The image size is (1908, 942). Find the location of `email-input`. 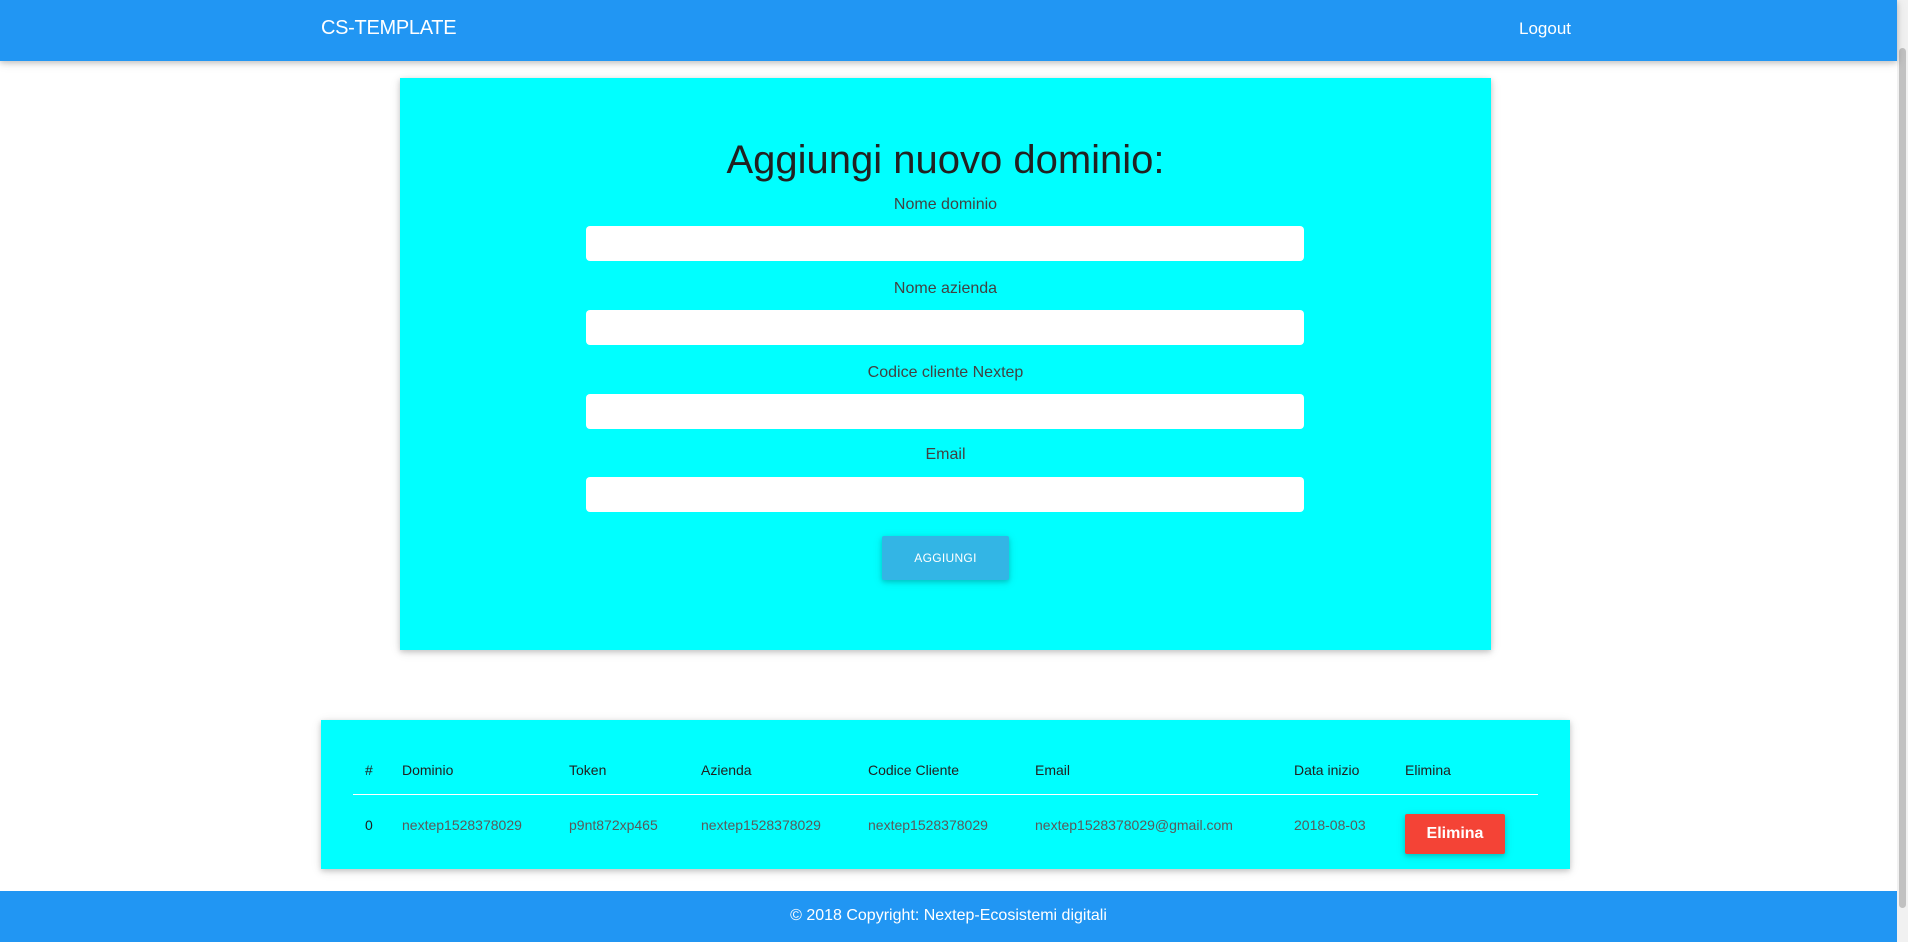

email-input is located at coordinates (945, 494).